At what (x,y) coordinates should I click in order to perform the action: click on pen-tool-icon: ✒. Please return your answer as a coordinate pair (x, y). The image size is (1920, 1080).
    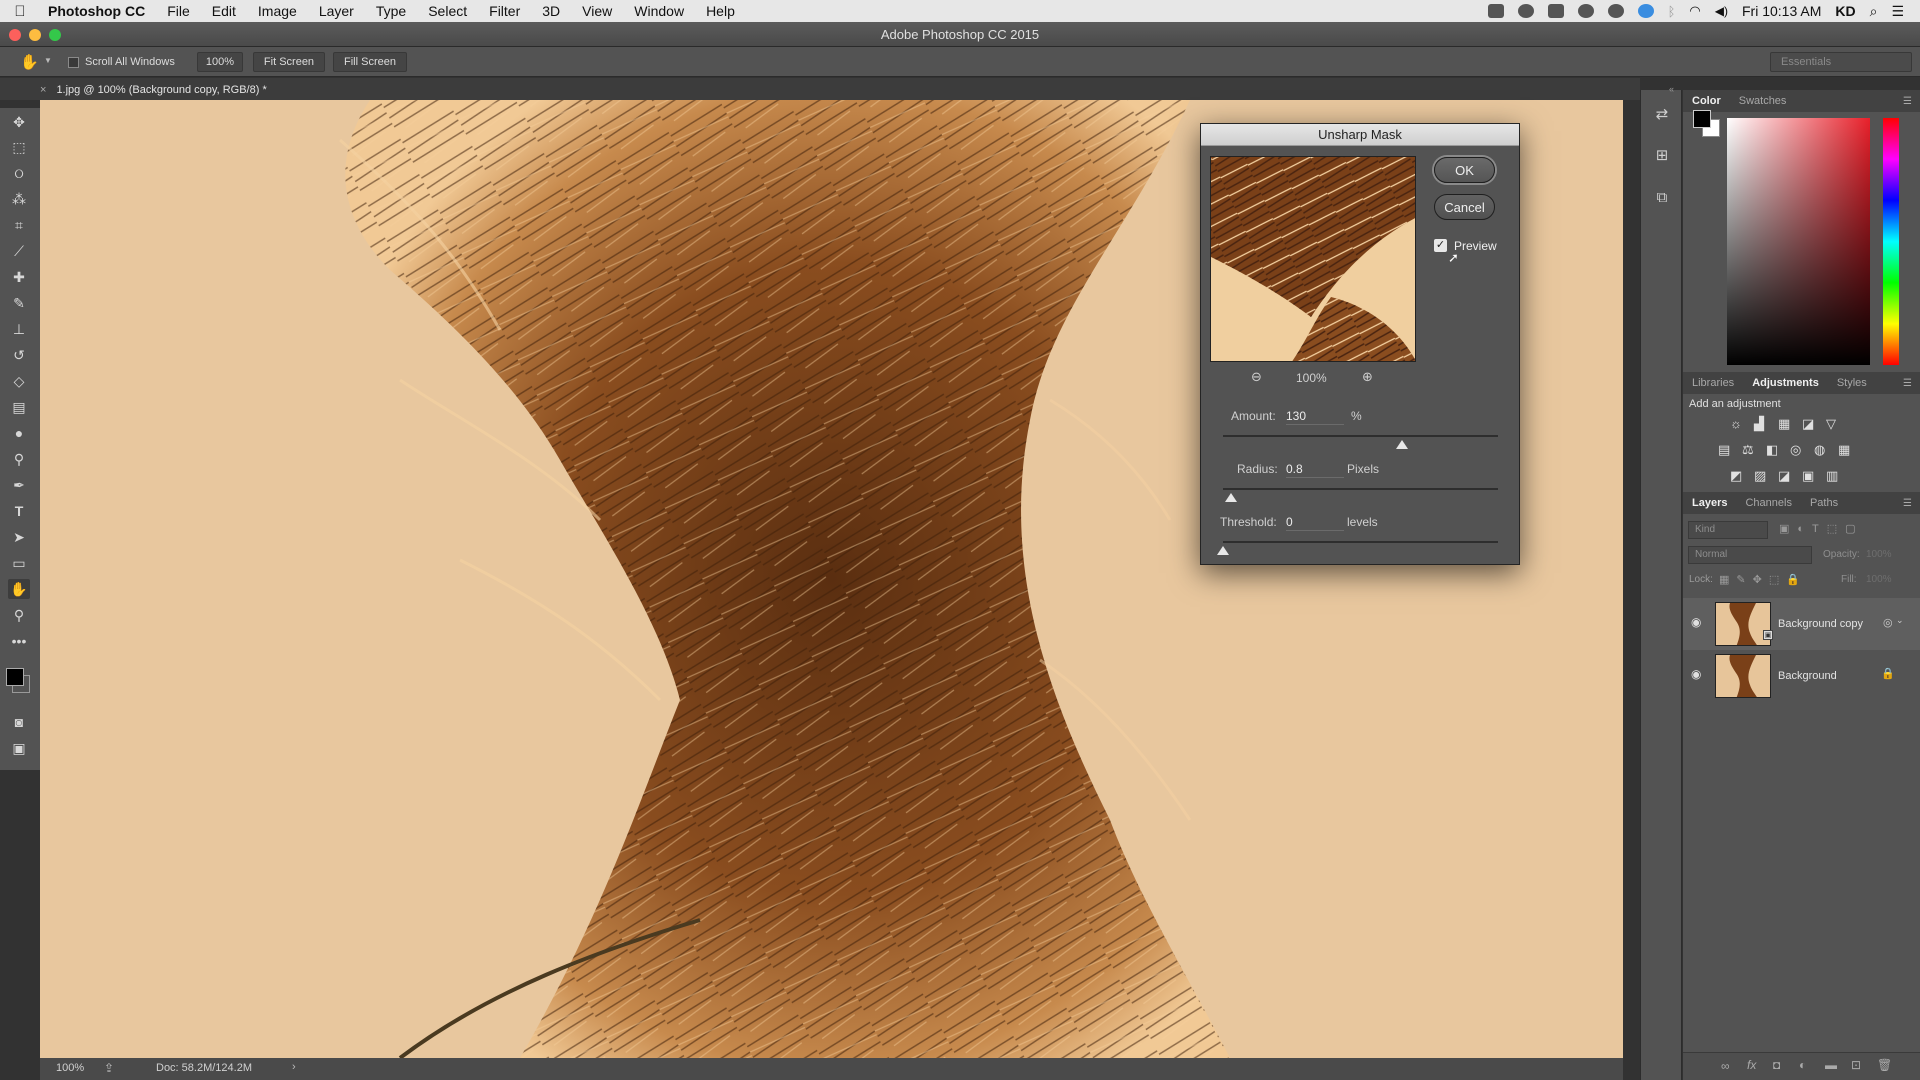
    Looking at the image, I should click on (19, 485).